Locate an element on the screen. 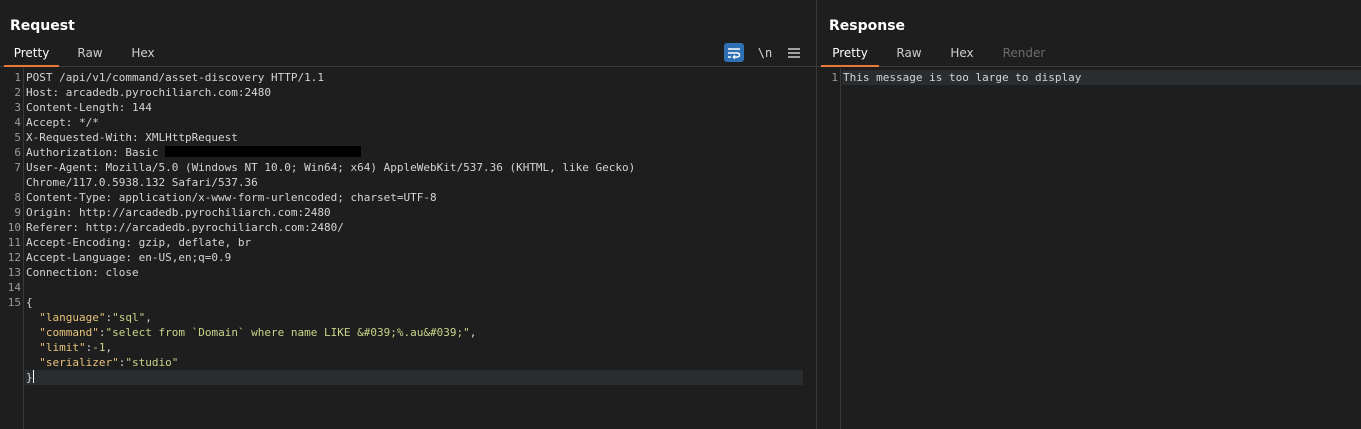 This screenshot has width=1361, height=429. line-text: { is located at coordinates (29, 302).